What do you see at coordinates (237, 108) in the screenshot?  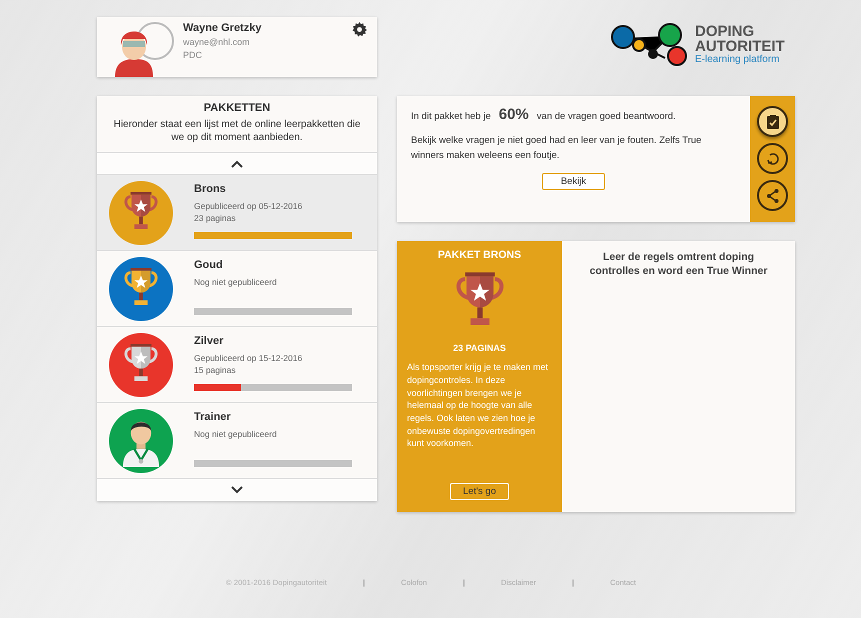 I see `panel-title: PAKKETTEN` at bounding box center [237, 108].